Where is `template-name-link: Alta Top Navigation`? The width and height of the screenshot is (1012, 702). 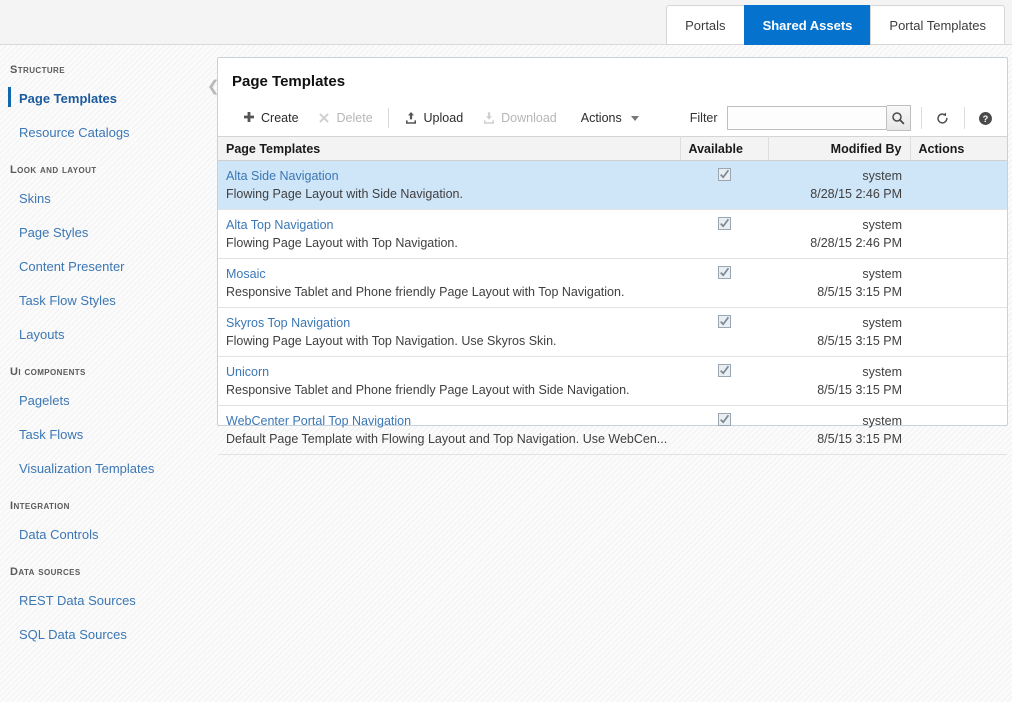 template-name-link: Alta Top Navigation is located at coordinates (449, 225).